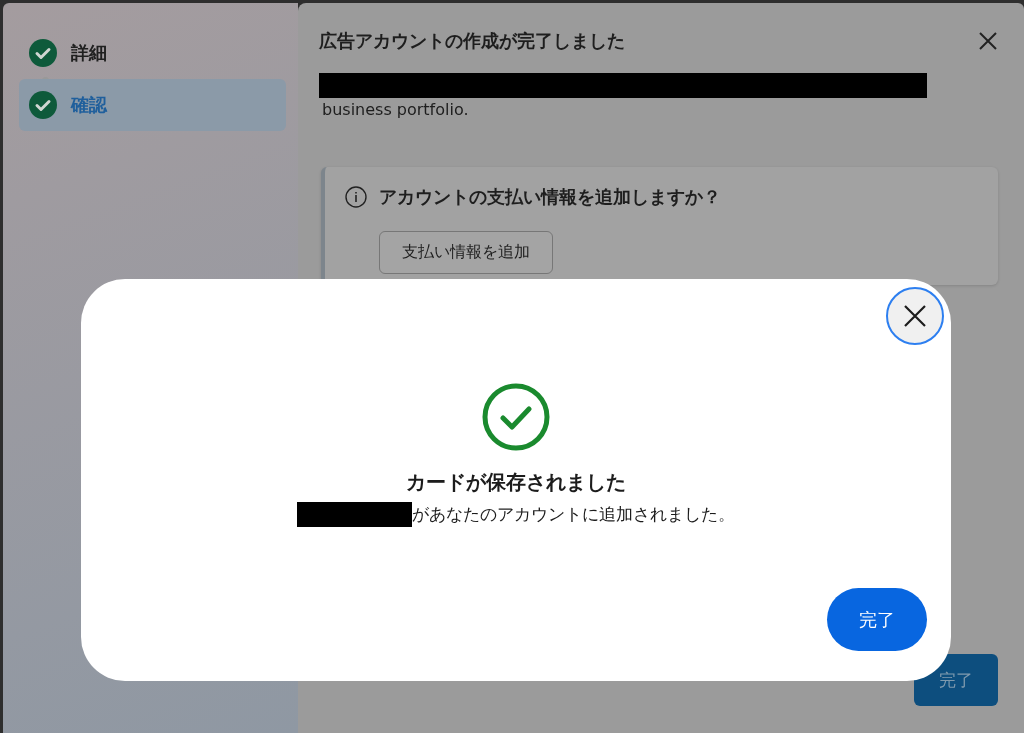 The image size is (1024, 733). I want to click on success-check-icon, so click(516, 417).